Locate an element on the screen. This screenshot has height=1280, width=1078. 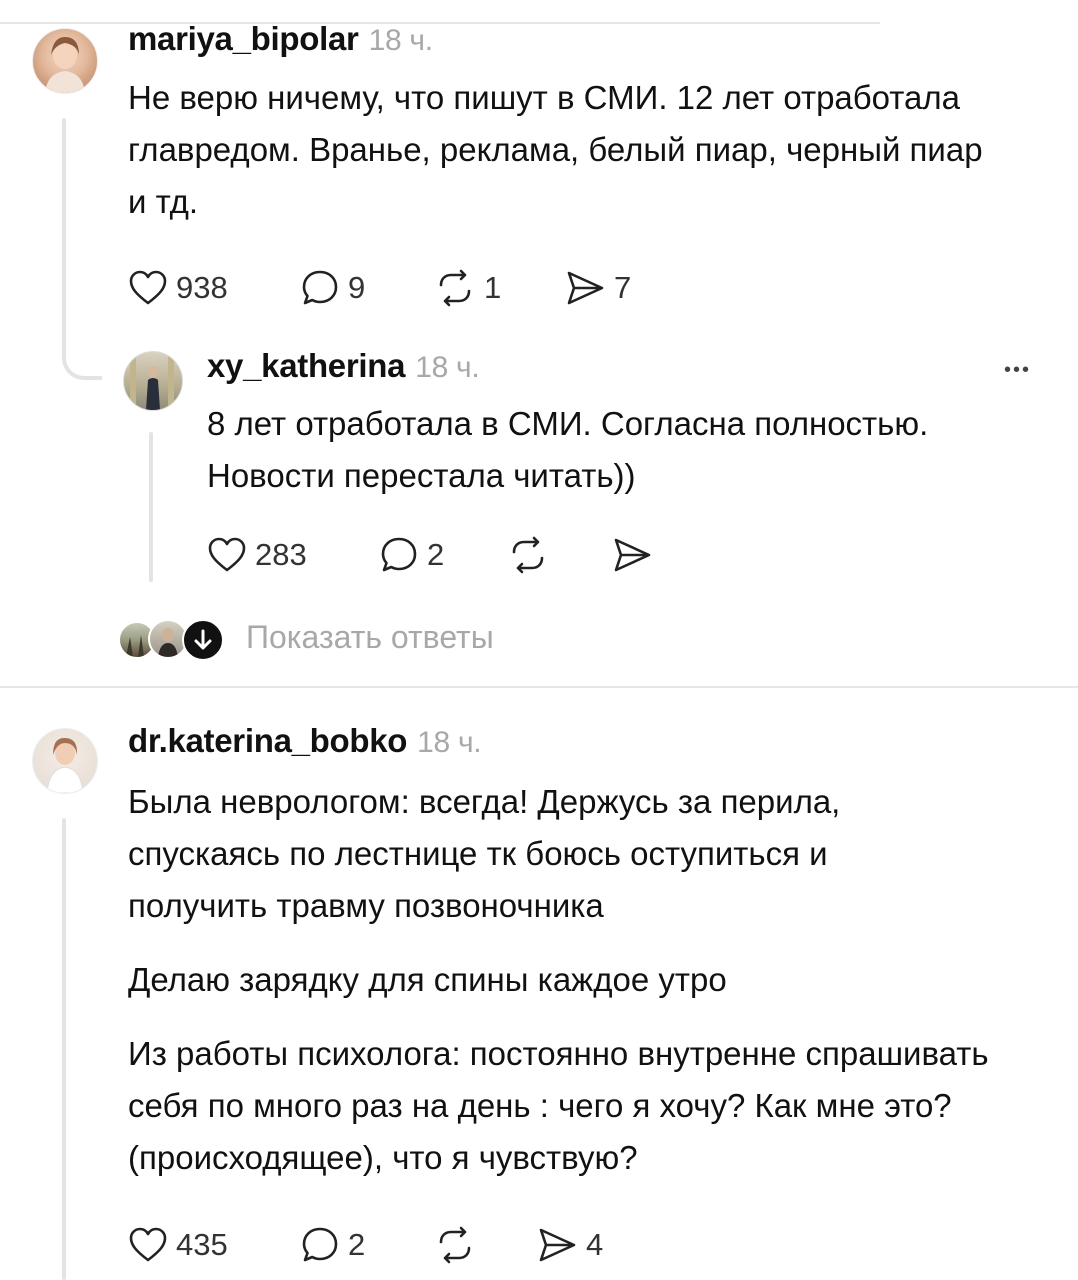
username-text: mariya_bipolar is located at coordinates (243, 38).